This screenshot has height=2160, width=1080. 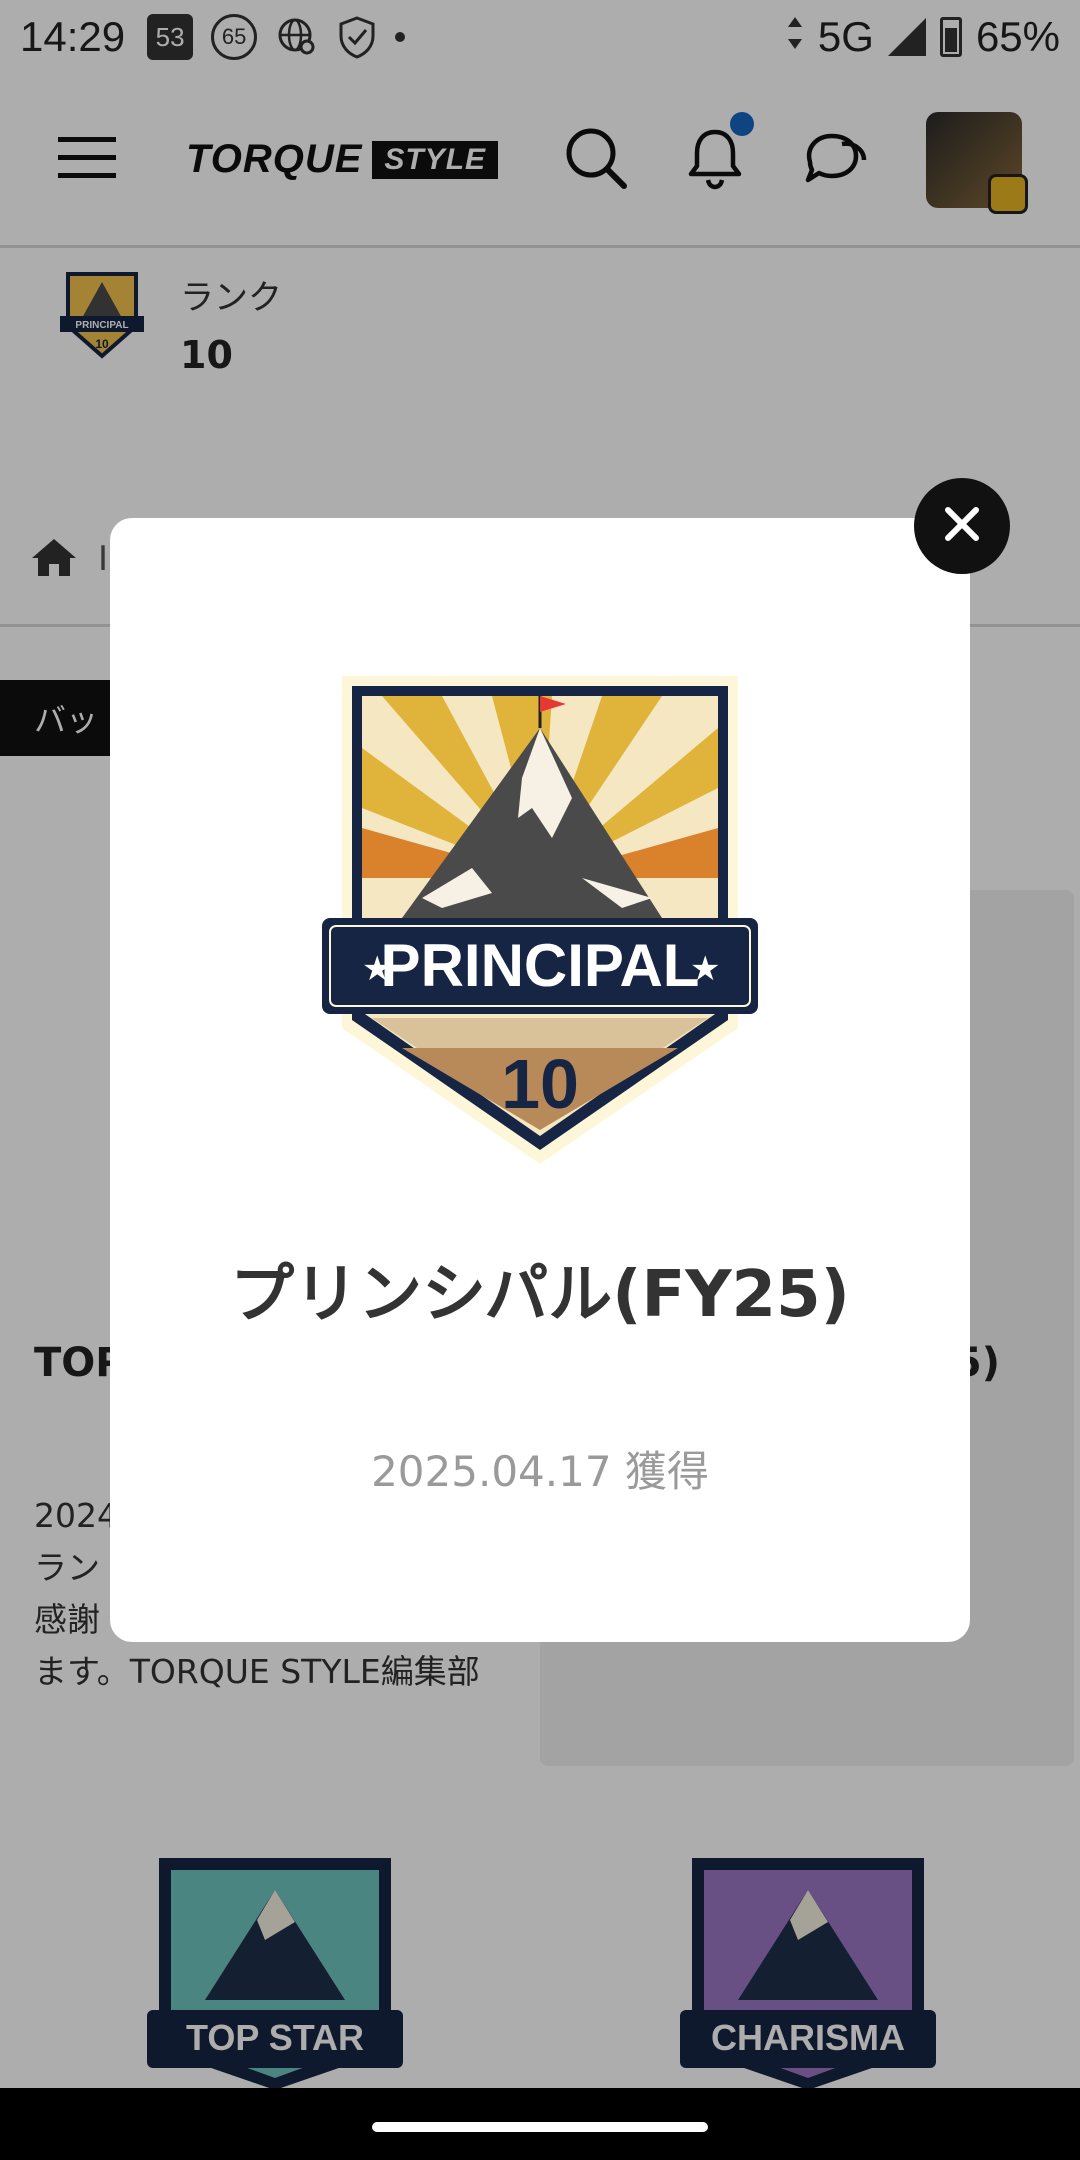 What do you see at coordinates (540, 1084) in the screenshot?
I see `badge-number: 10` at bounding box center [540, 1084].